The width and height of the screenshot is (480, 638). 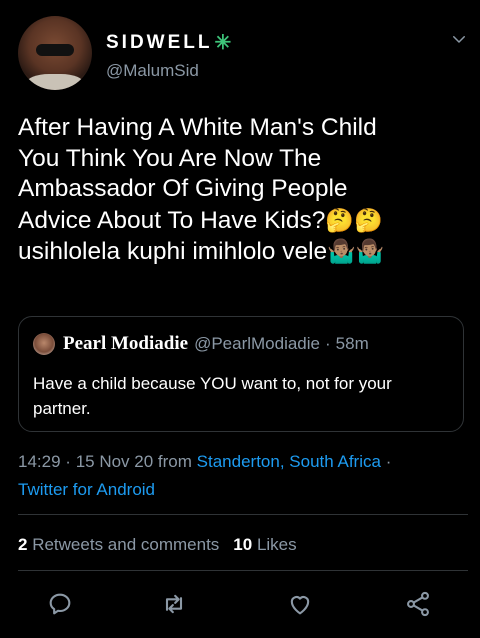 I want to click on likes-label: Likes, so click(x=276, y=544).